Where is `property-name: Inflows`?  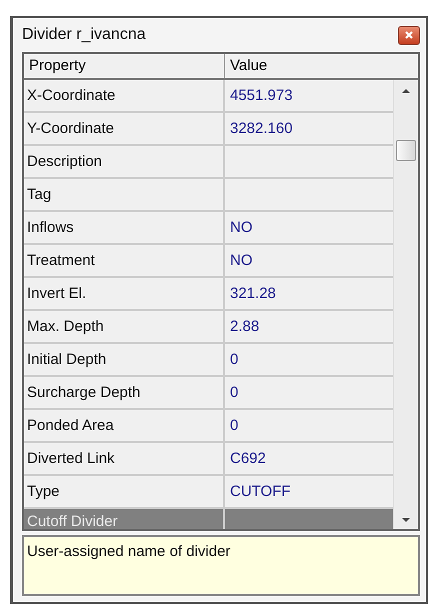 property-name: Inflows is located at coordinates (124, 227).